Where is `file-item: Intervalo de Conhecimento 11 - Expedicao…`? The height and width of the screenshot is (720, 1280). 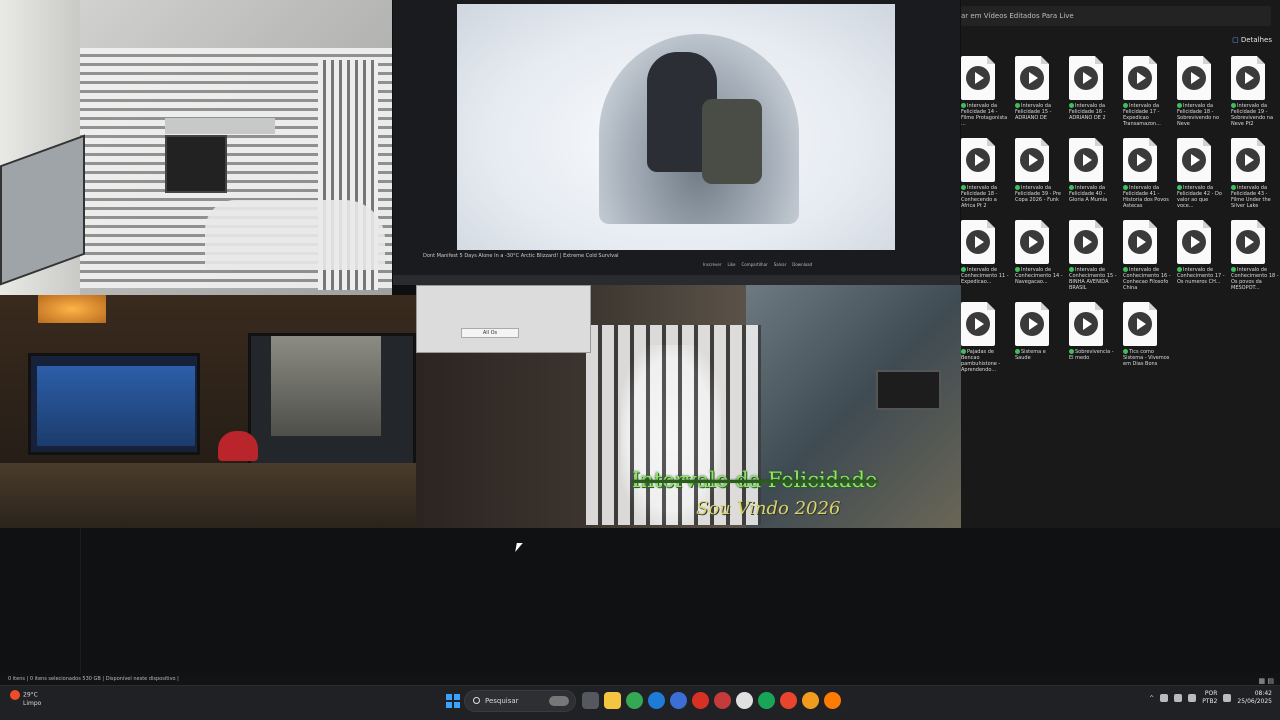 file-item: Intervalo de Conhecimento 11 - Expedicao… is located at coordinates (986, 259).